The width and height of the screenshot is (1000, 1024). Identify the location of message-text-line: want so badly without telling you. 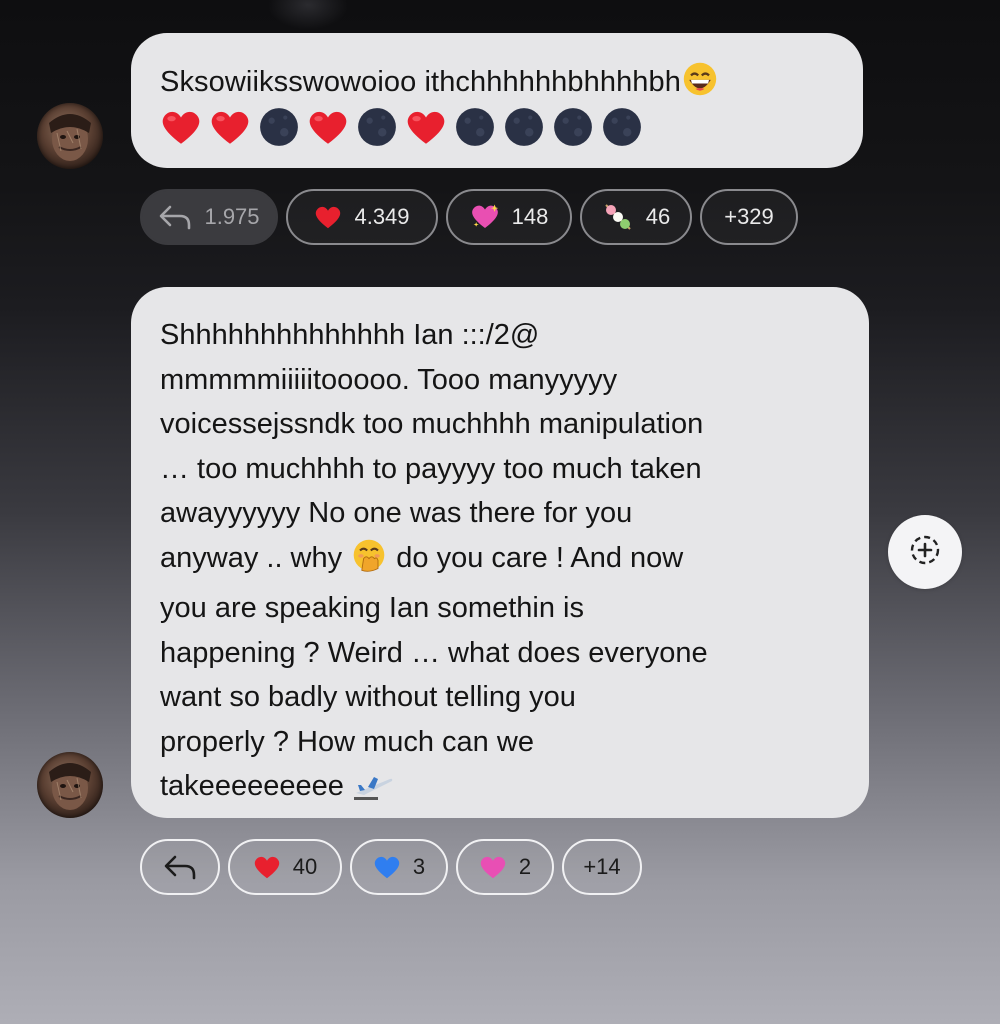
(368, 697).